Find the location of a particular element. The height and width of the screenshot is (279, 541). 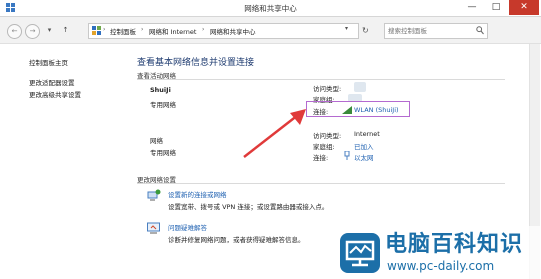

sidebar-item-control-panel-home: 控制面板主页 is located at coordinates (48, 62).